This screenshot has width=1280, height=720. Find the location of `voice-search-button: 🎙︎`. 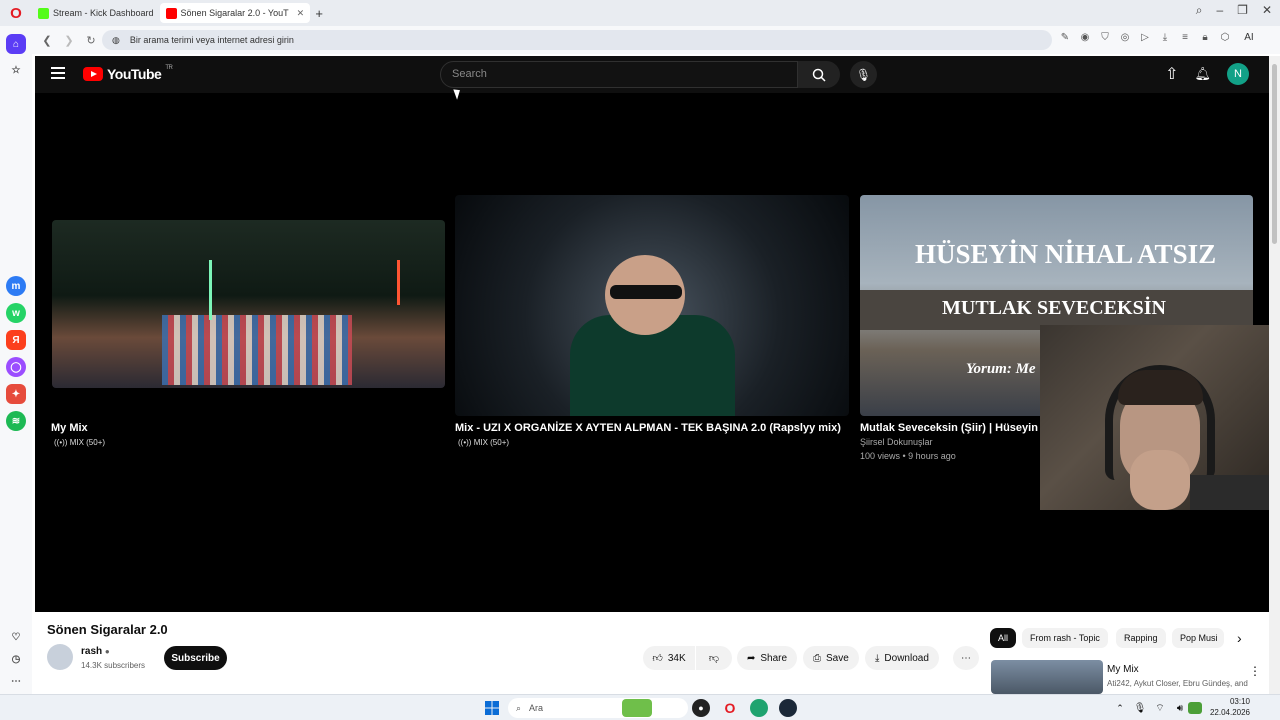

voice-search-button: 🎙︎ is located at coordinates (863, 74).